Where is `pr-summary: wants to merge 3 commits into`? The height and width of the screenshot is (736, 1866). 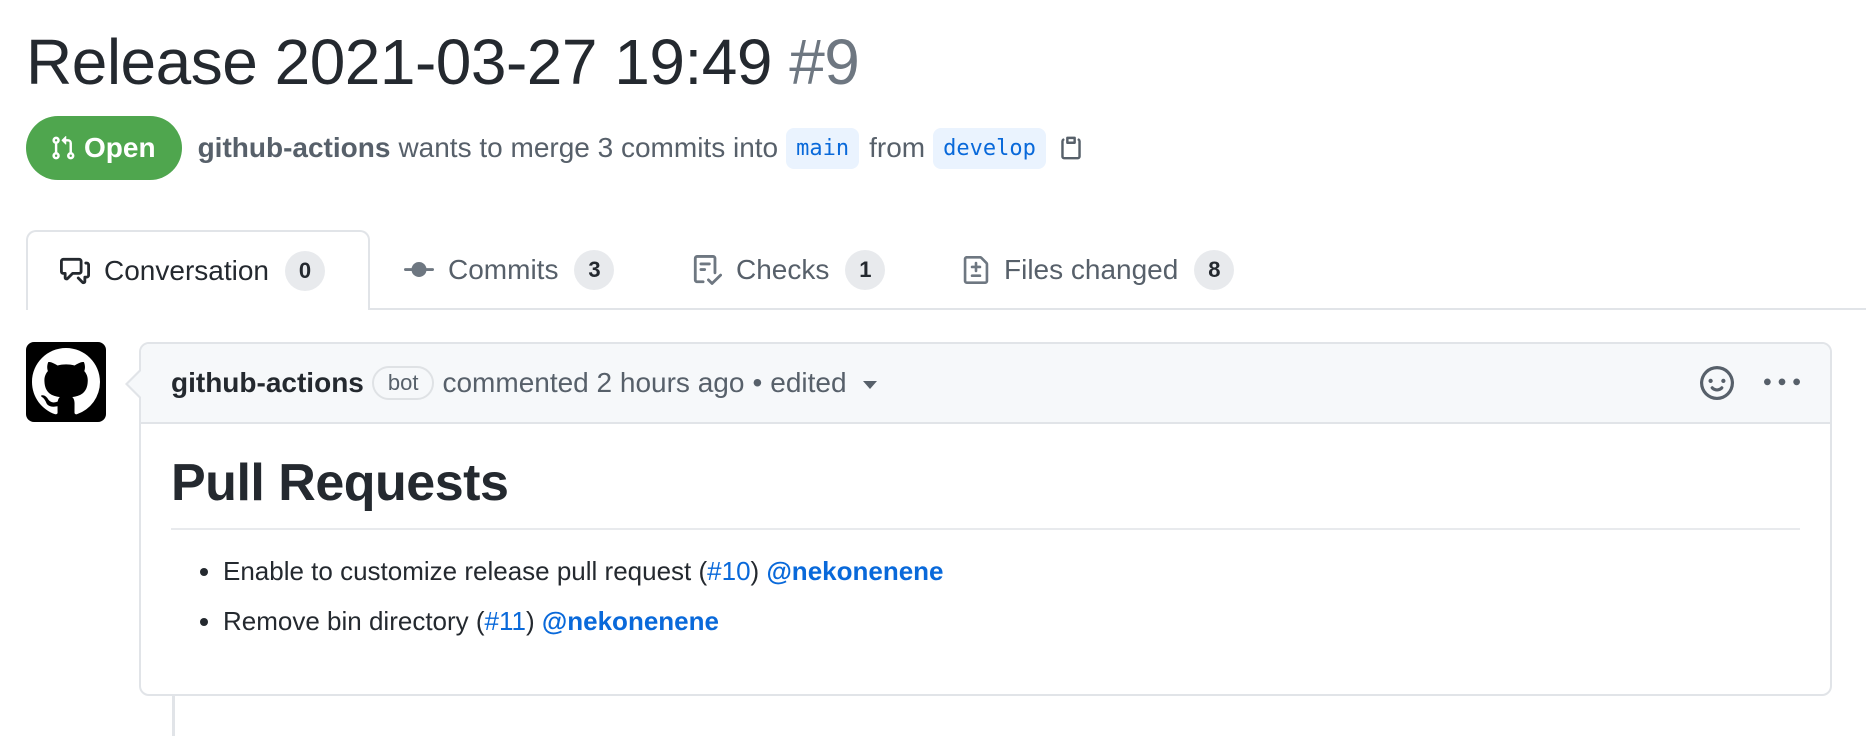 pr-summary: wants to merge 3 commits into is located at coordinates (588, 147).